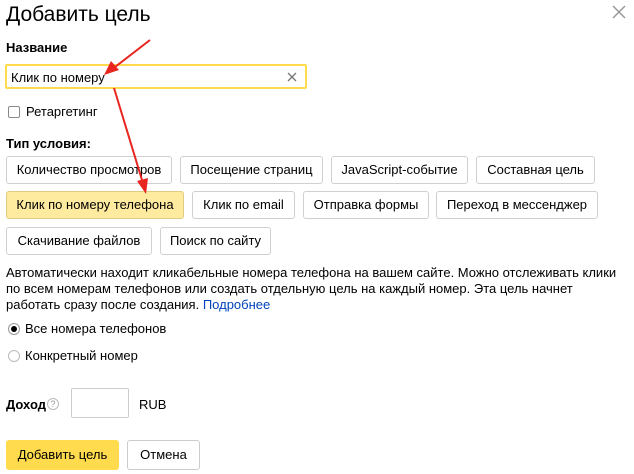  Describe the element at coordinates (95, 205) in the screenshot. I see `condition-option-phone-click: Клик по номеру телефона` at that location.